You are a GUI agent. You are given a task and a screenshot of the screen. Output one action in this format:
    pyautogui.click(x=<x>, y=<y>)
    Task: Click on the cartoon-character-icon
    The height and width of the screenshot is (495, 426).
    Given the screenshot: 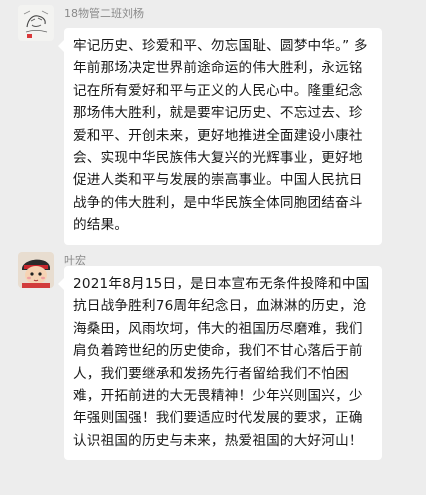 What is the action you would take?
    pyautogui.click(x=36, y=270)
    